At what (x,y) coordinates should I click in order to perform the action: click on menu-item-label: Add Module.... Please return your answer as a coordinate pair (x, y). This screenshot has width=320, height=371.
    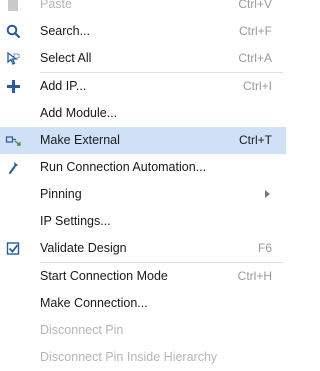
    Looking at the image, I should click on (79, 113).